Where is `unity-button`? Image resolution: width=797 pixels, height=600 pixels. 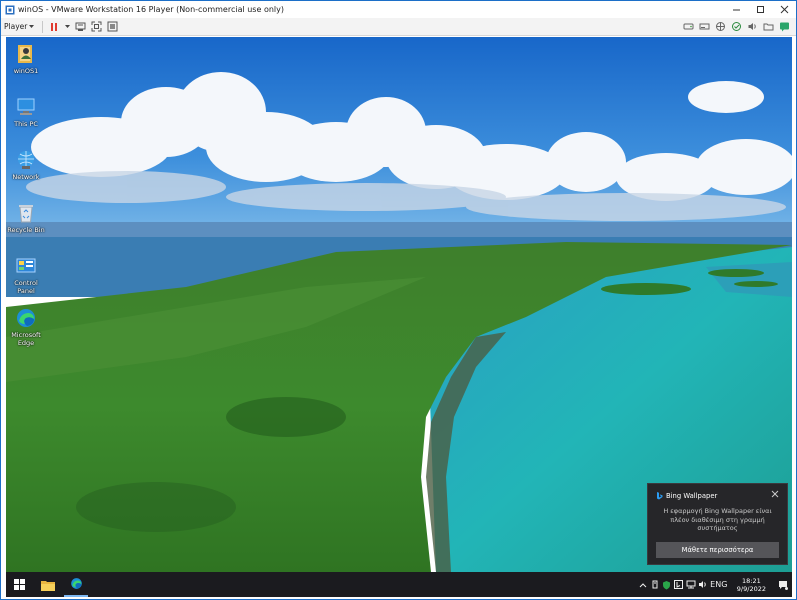 unity-button is located at coordinates (112, 27).